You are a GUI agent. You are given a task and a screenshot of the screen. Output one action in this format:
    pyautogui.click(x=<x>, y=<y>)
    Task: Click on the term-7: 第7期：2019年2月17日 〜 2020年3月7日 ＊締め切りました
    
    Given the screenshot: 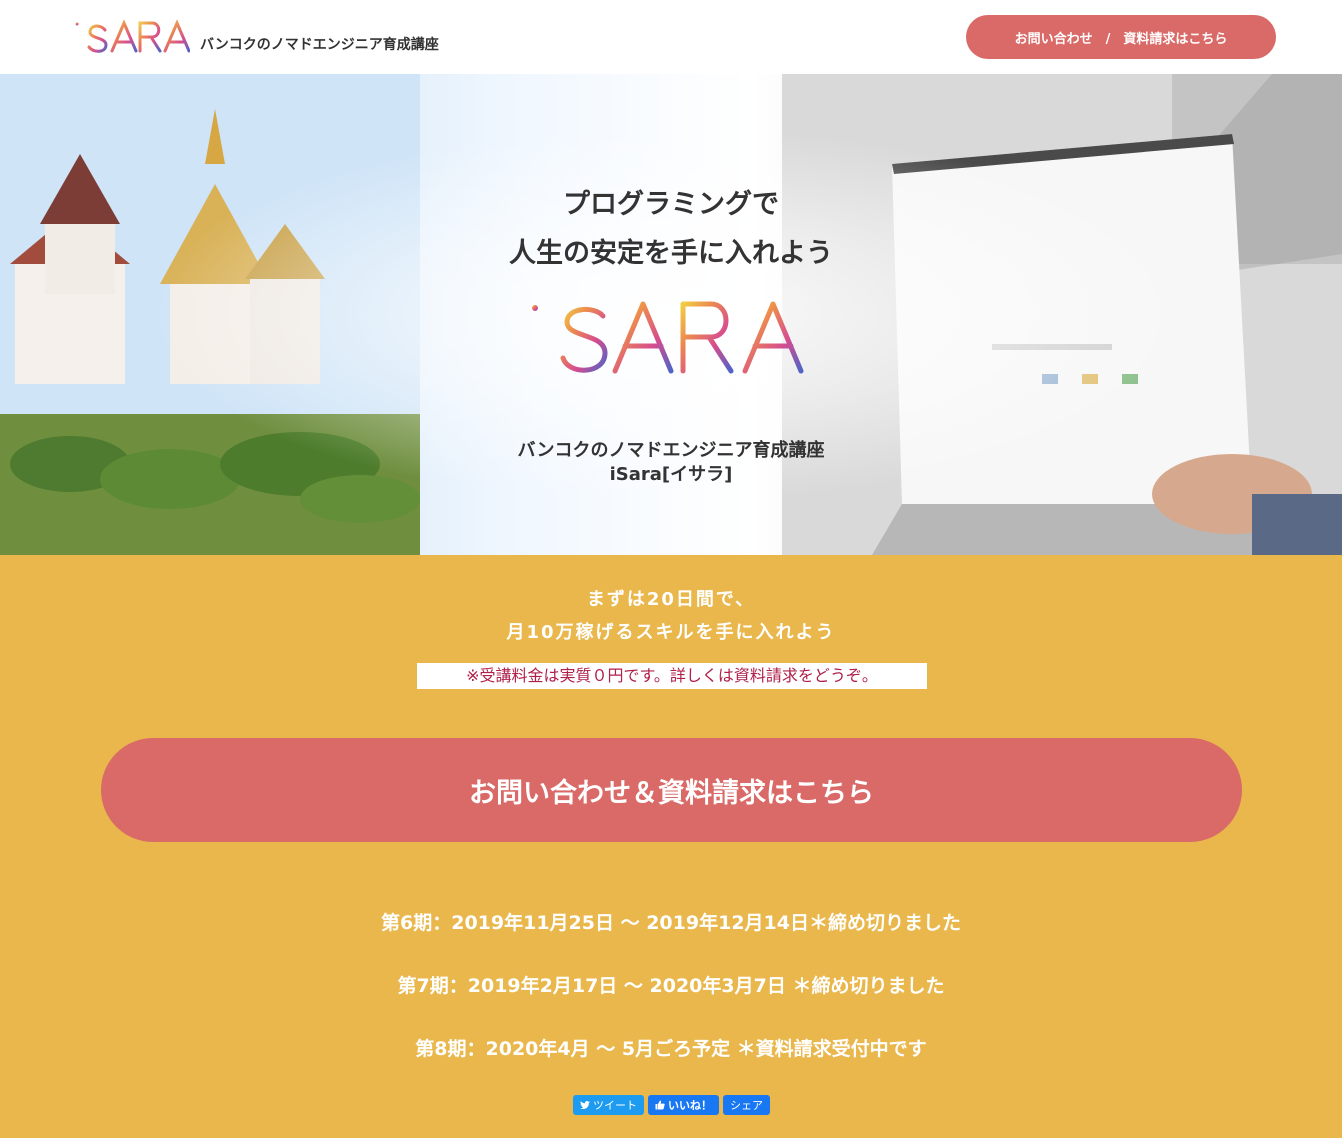 What is the action you would take?
    pyautogui.click(x=671, y=986)
    